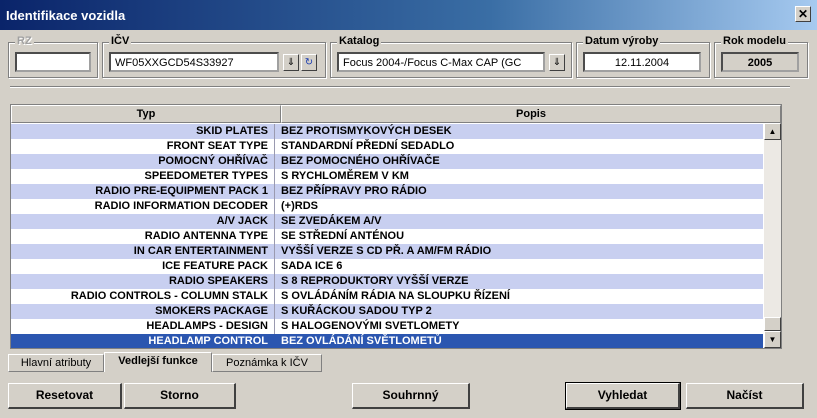  What do you see at coordinates (557, 62) in the screenshot?
I see `katalog-dropdown-icon: ⇓` at bounding box center [557, 62].